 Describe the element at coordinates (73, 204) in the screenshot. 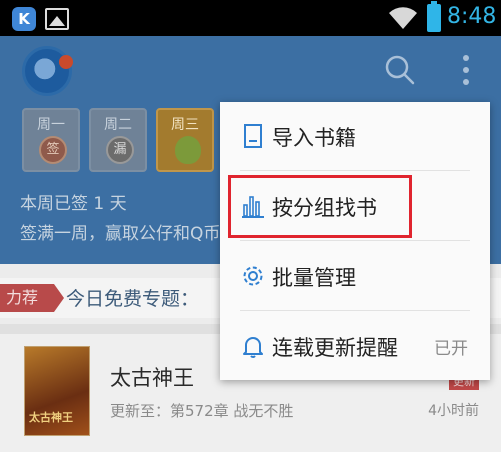

I see `week-signed-count: 本周已签 1 天` at that location.